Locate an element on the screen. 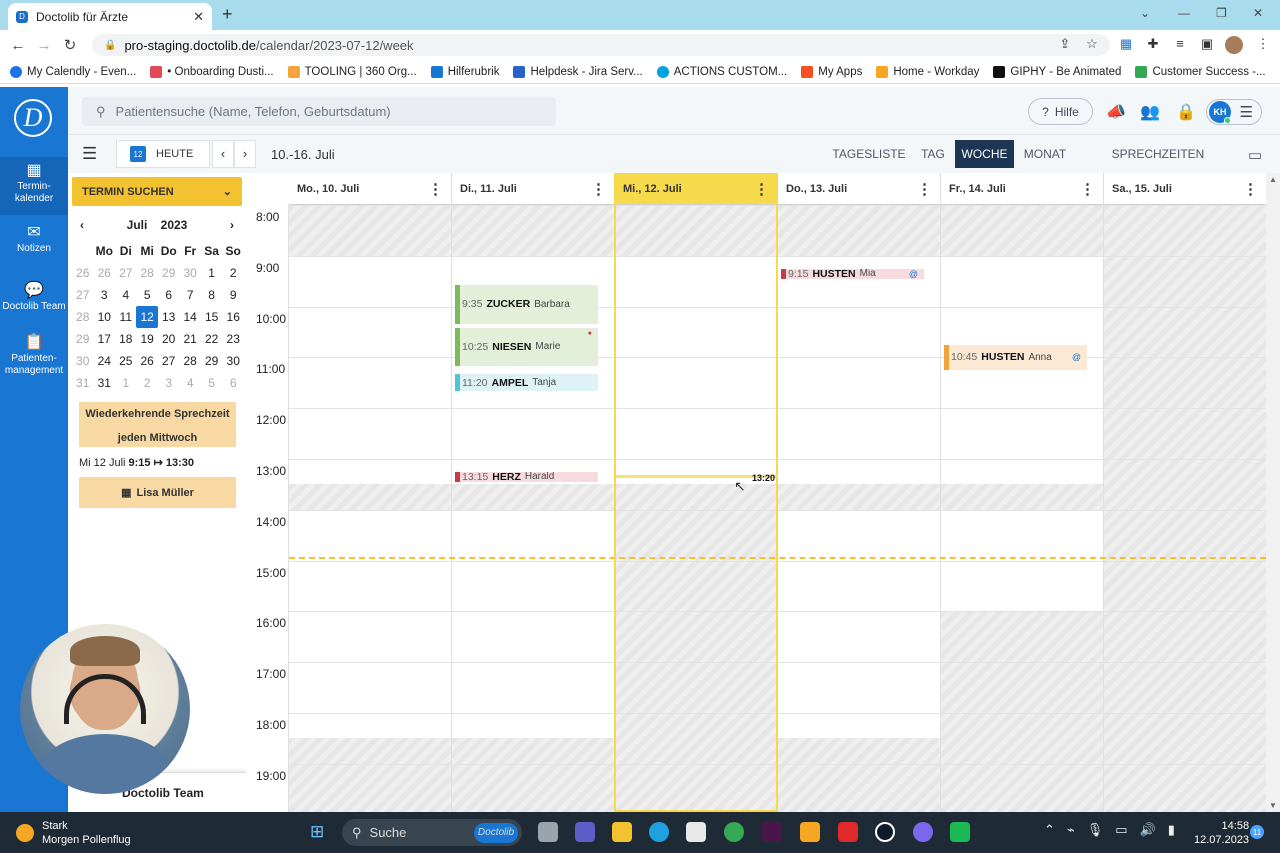 The width and height of the screenshot is (1280, 853). mini-day: 21 is located at coordinates (189, 339).